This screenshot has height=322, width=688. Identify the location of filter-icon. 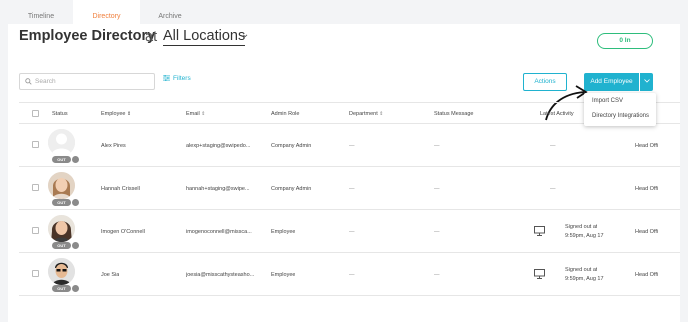
(166, 78).